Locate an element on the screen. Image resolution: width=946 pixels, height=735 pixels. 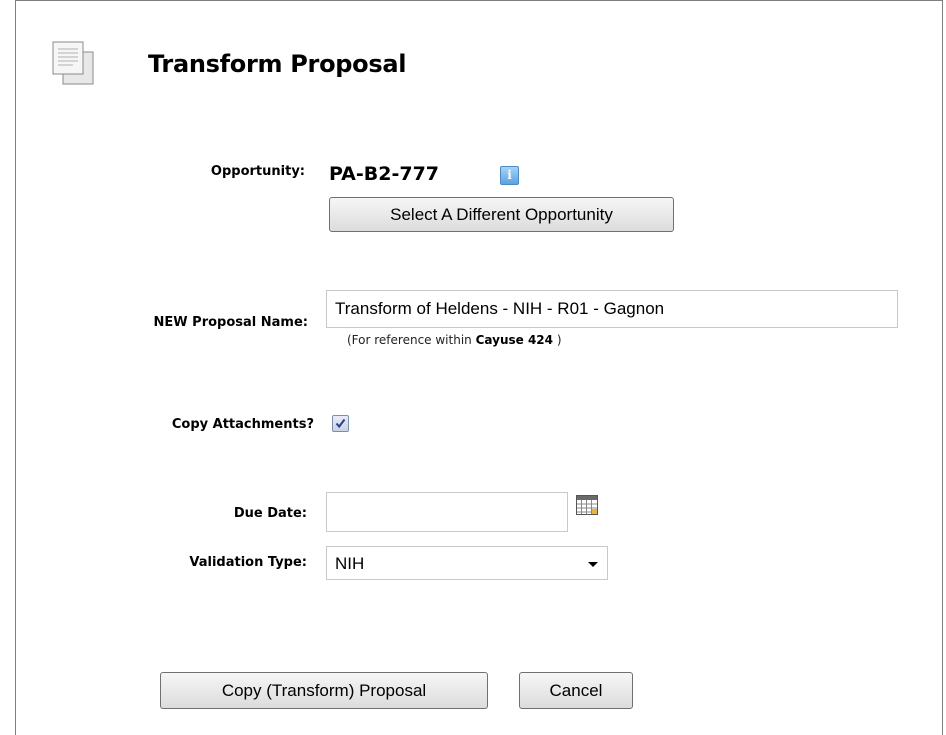
hint-suffix: ) is located at coordinates (559, 340).